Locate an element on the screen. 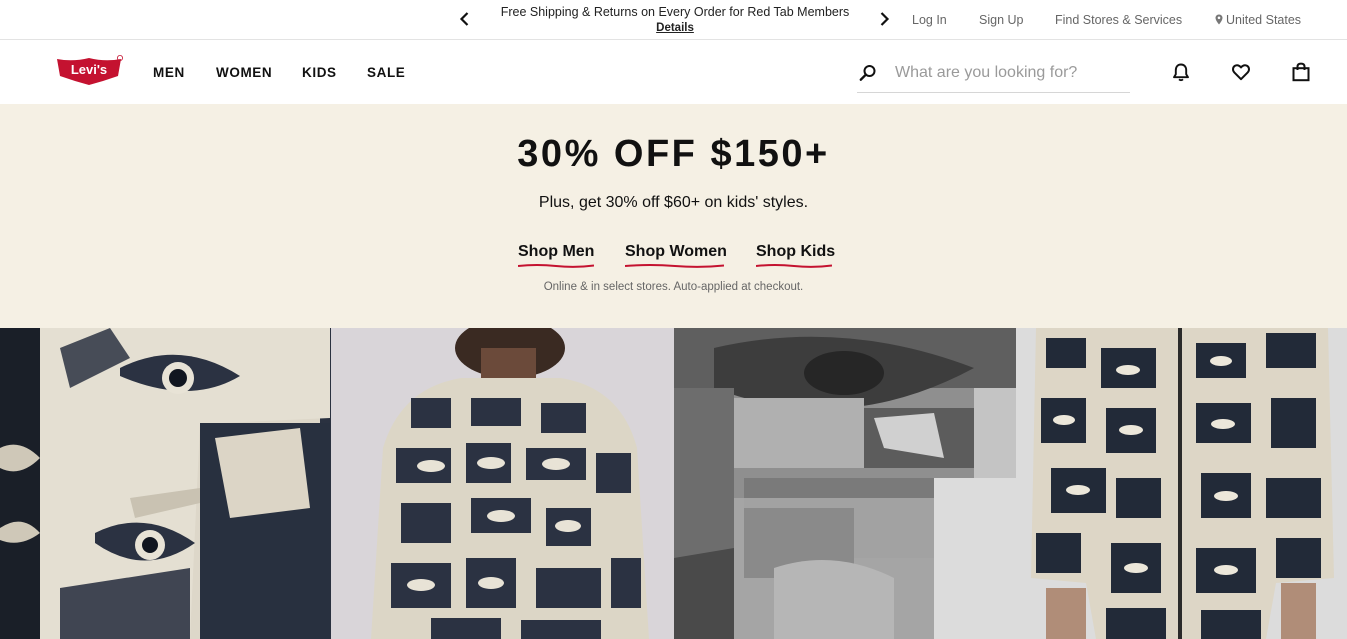 The height and width of the screenshot is (639, 1347). promo-title: 30% OFF $150+ is located at coordinates (673, 154).